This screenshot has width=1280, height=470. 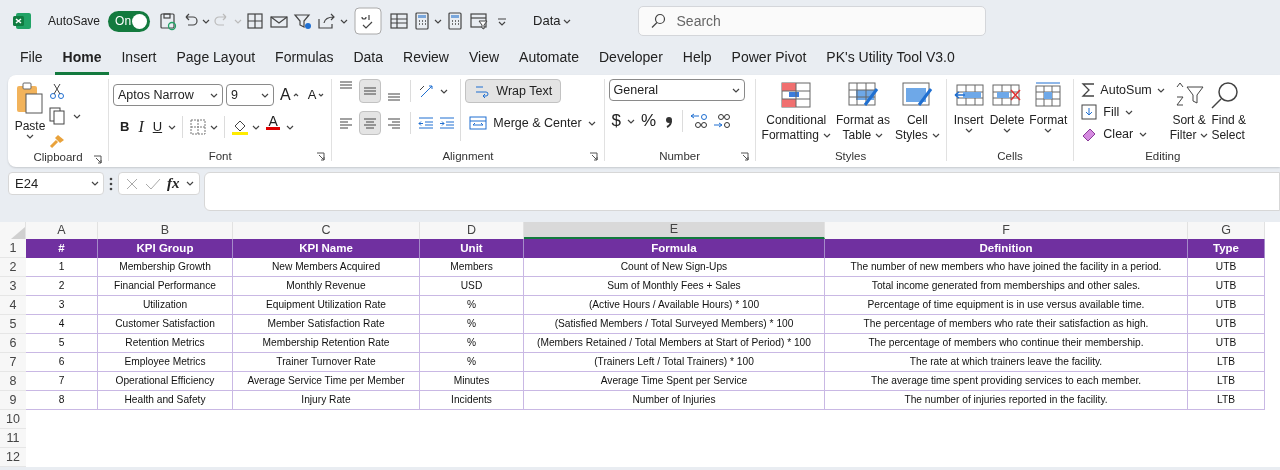 What do you see at coordinates (240, 127) in the screenshot?
I see `fill-color-icon` at bounding box center [240, 127].